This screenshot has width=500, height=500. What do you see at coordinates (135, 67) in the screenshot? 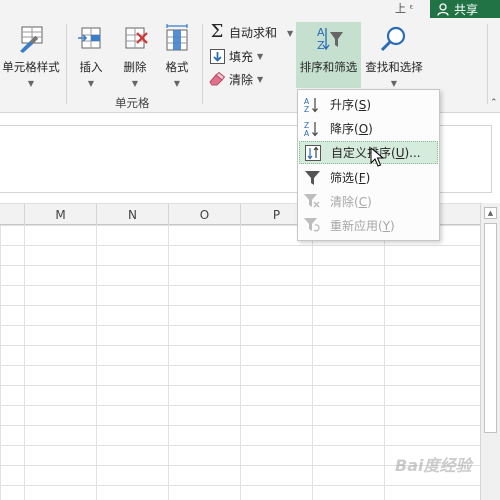
I see `delete-label: 删除` at bounding box center [135, 67].